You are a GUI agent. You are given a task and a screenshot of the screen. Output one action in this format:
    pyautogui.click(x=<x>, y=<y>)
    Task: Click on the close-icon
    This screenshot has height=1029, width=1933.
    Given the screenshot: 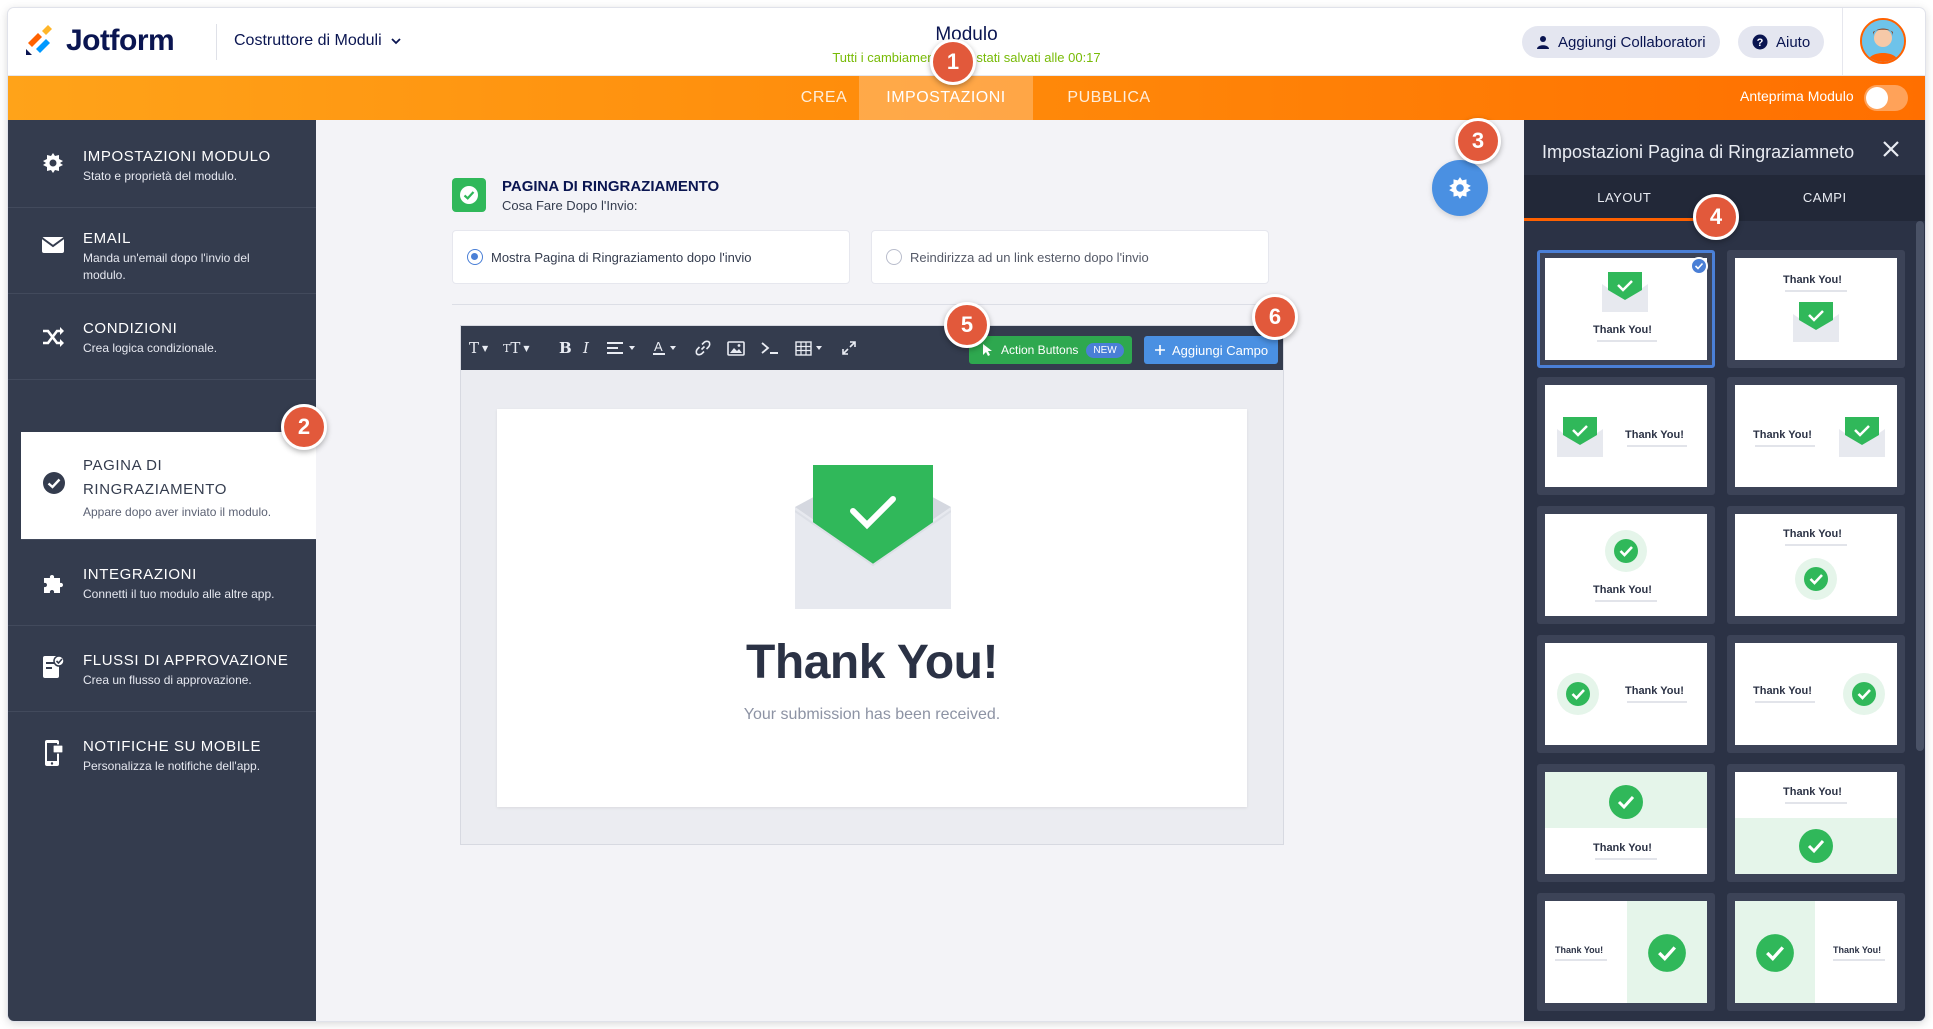 What is the action you would take?
    pyautogui.click(x=1891, y=149)
    